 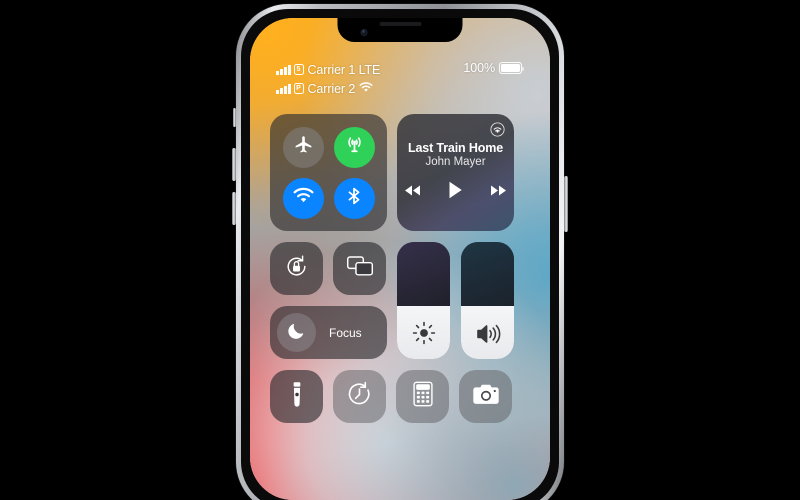 I want to click on carrier-2-row: P Carrier 2, so click(x=328, y=88).